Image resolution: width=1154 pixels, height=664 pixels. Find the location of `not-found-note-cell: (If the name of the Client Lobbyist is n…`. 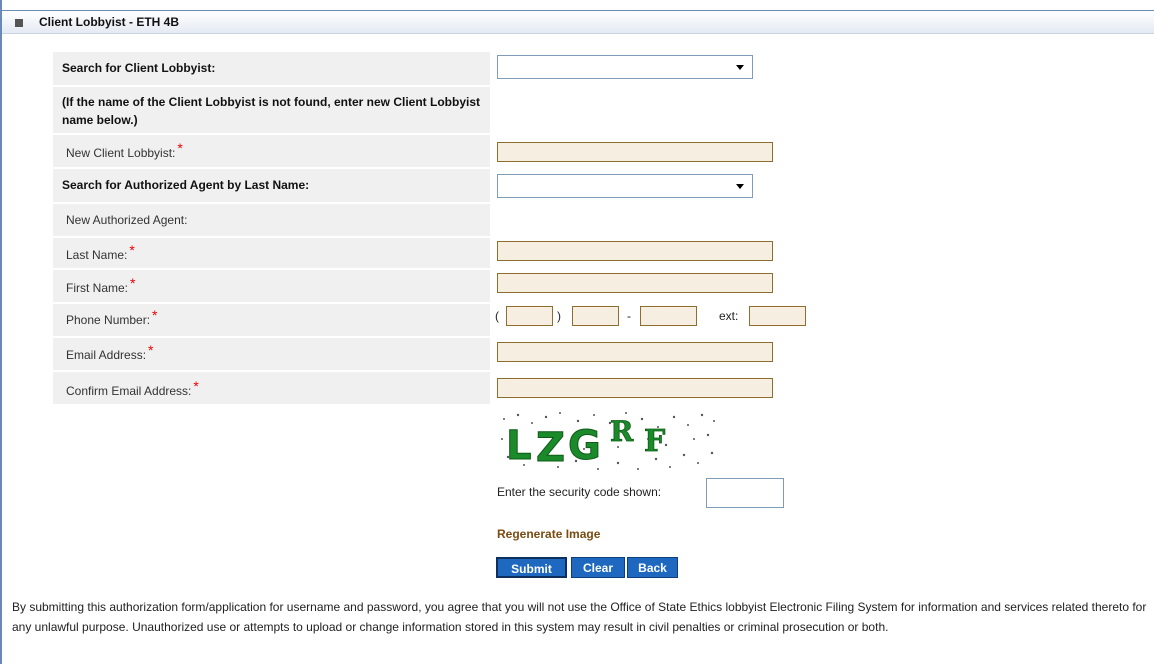

not-found-note-cell: (If the name of the Client Lobbyist is n… is located at coordinates (271, 110).